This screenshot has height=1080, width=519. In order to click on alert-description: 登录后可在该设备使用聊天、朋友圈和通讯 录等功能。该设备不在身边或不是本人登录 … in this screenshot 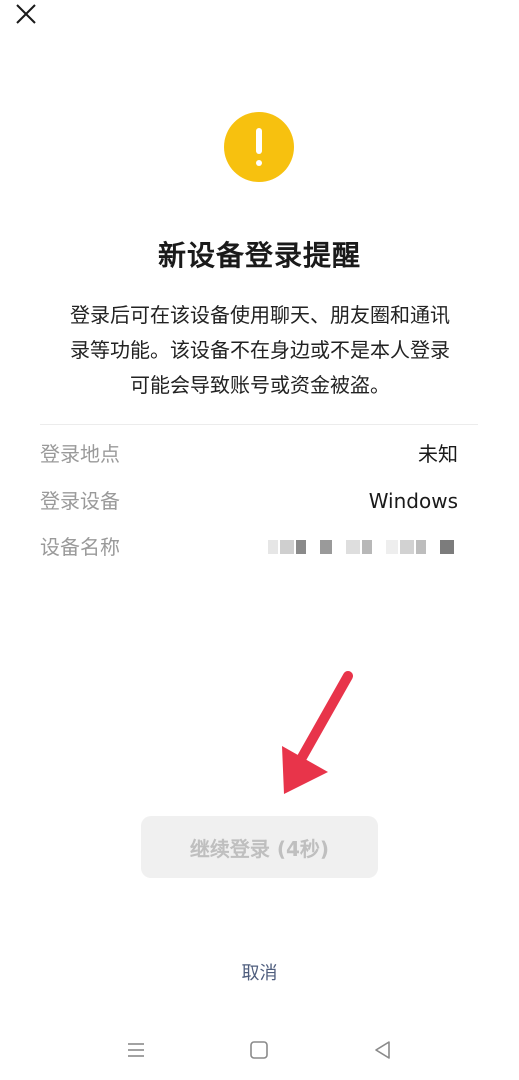, I will do `click(260, 350)`.